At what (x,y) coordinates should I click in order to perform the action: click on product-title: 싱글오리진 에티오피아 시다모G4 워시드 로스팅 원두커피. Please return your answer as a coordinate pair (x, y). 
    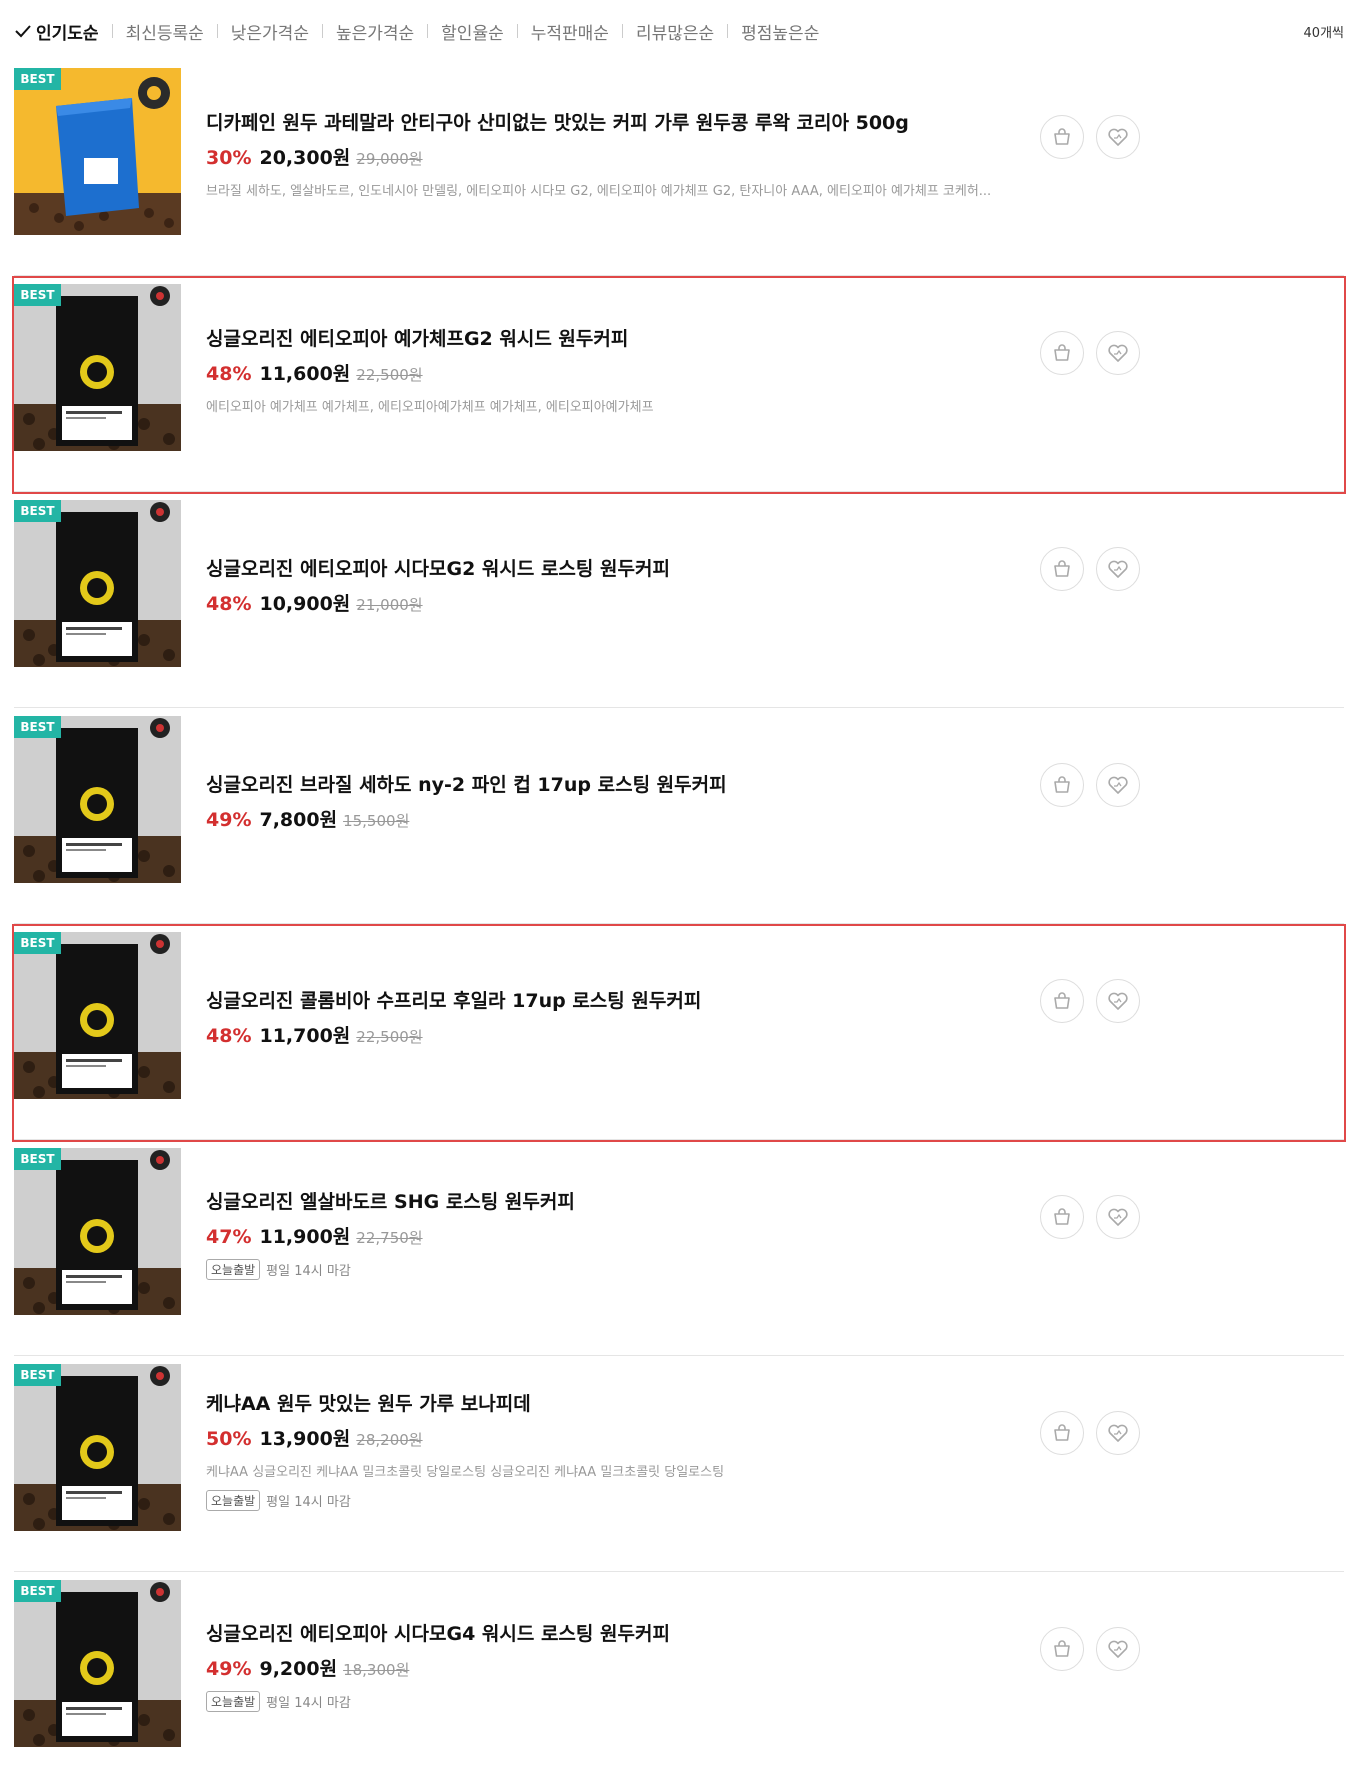
    Looking at the image, I should click on (438, 1632).